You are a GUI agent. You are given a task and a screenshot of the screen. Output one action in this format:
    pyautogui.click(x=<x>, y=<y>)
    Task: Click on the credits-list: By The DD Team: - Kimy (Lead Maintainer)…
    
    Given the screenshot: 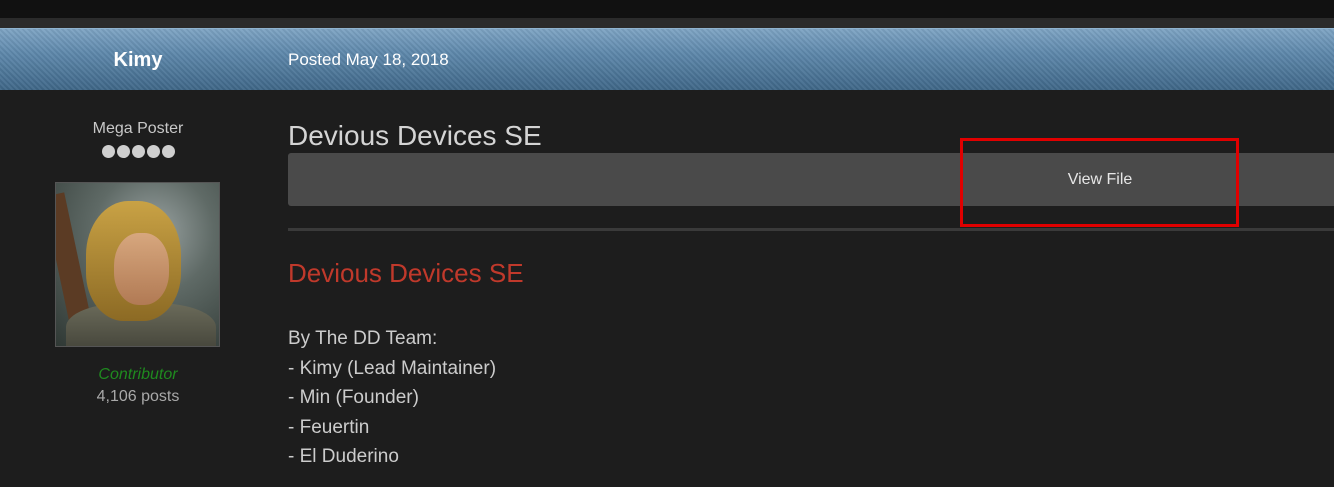 What is the action you would take?
    pyautogui.click(x=392, y=398)
    